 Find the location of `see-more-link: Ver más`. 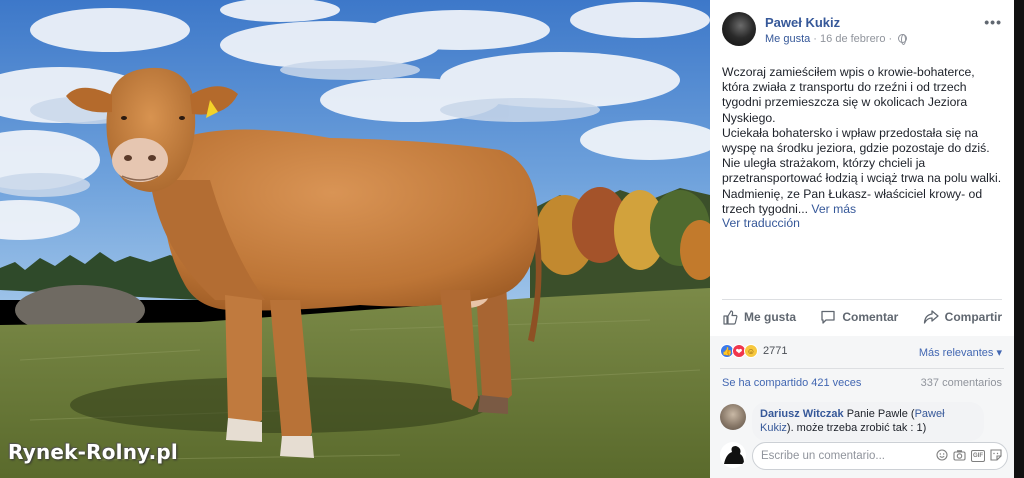

see-more-link: Ver más is located at coordinates (833, 209).